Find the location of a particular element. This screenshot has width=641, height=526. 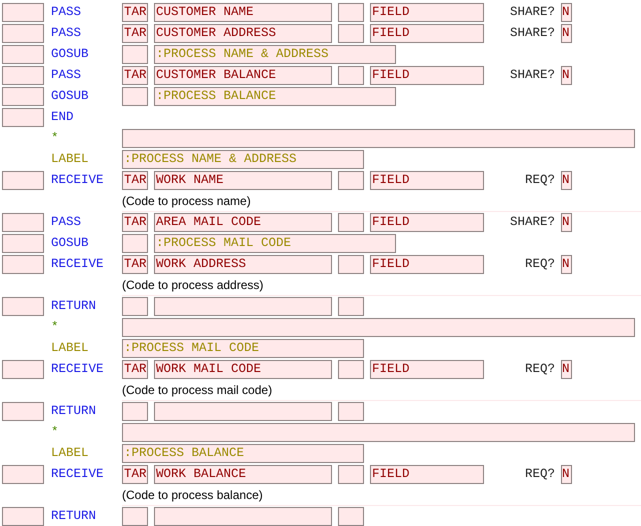

name-field: CUSTOMER NAME is located at coordinates (243, 12).